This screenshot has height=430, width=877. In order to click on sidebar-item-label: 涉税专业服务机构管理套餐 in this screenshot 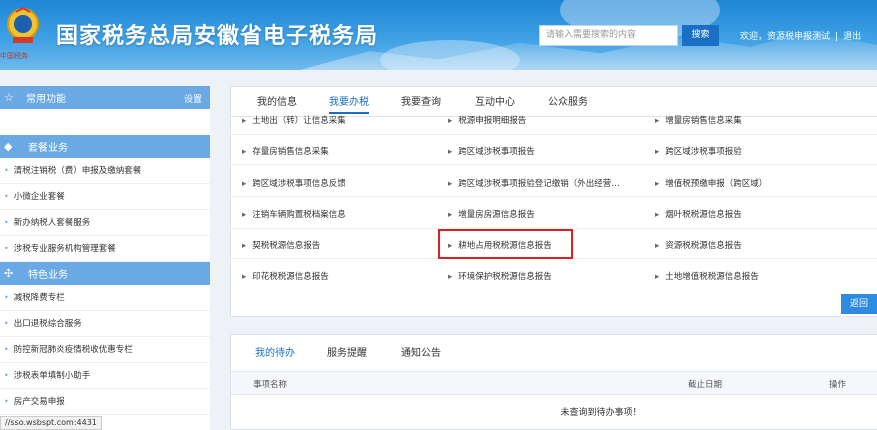, I will do `click(64, 249)`.